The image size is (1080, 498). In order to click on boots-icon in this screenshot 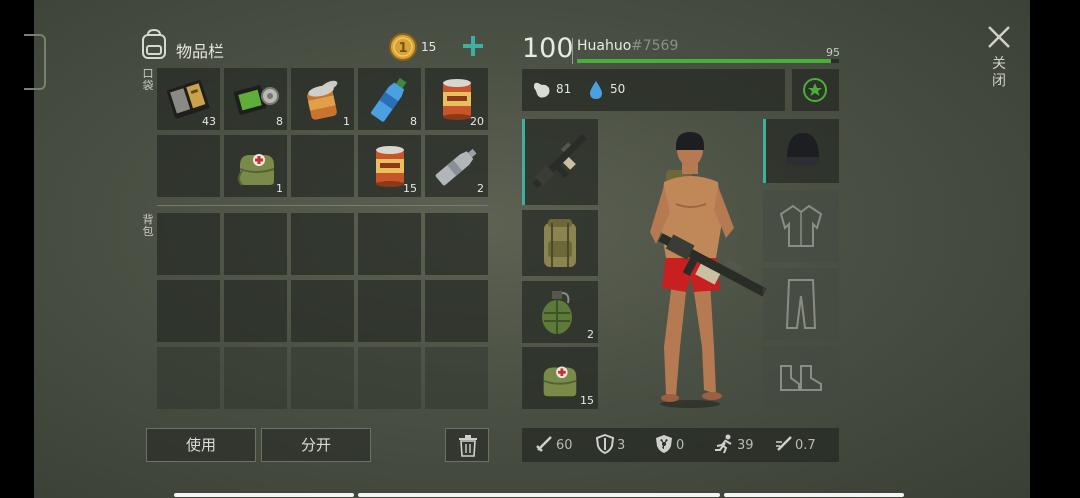, I will do `click(801, 378)`.